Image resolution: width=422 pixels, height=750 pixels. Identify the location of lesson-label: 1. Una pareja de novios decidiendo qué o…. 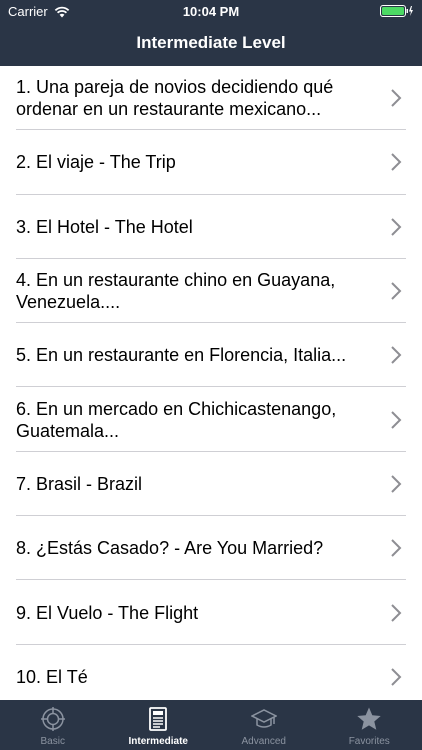
(175, 98).